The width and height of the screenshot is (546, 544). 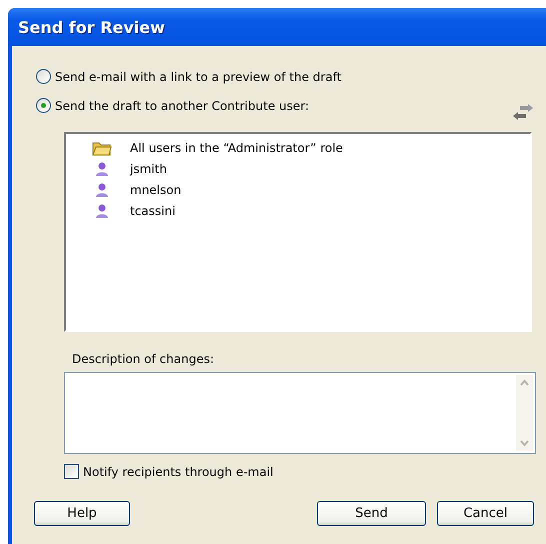 I want to click on folder-icon, so click(x=102, y=148).